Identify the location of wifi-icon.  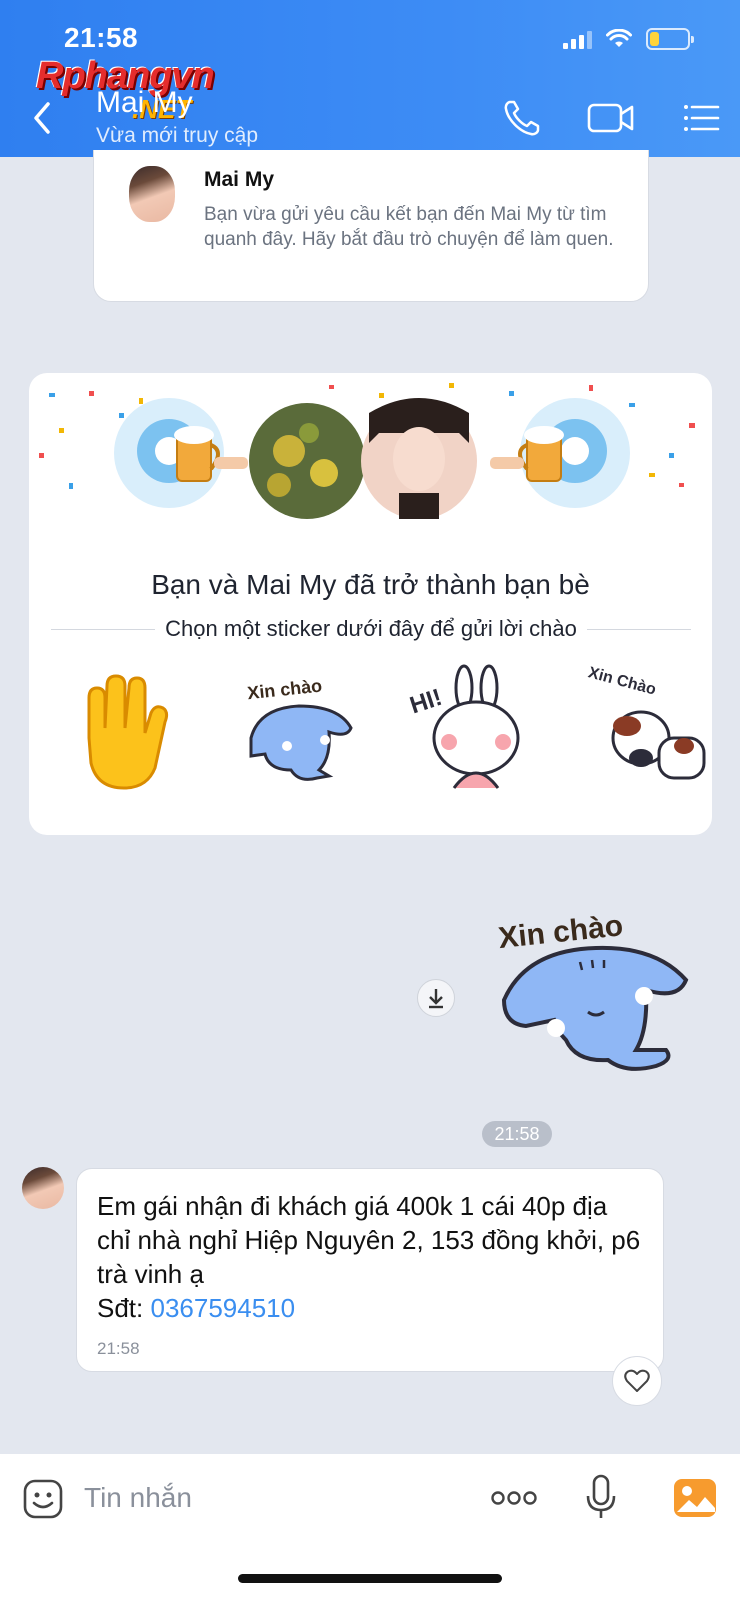
(619, 38).